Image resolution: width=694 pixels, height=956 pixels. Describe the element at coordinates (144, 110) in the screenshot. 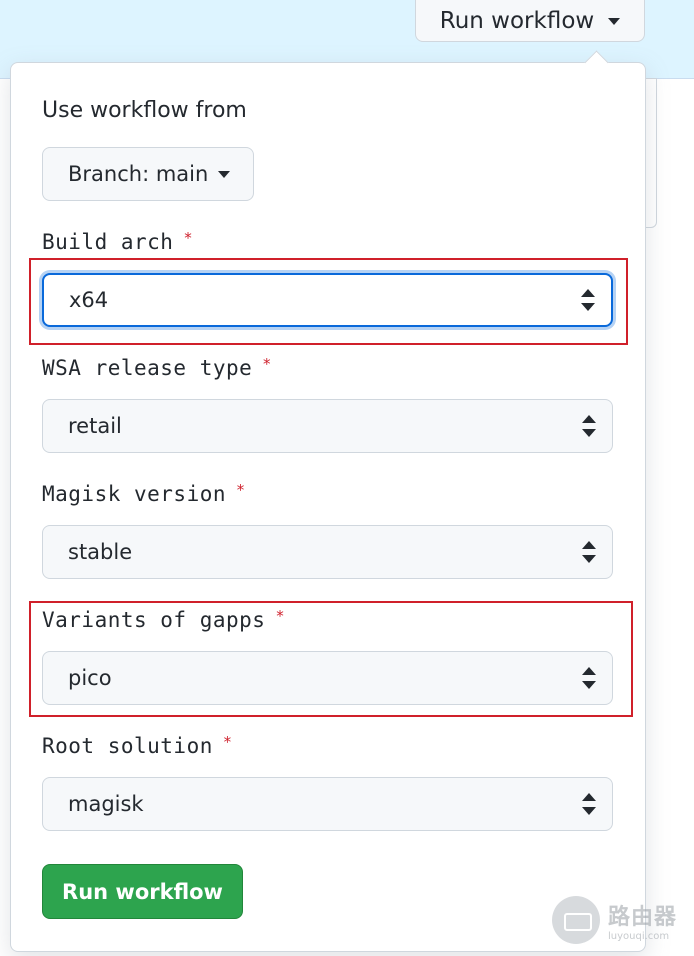

I see `use-workflow-label: Use workflow from` at that location.